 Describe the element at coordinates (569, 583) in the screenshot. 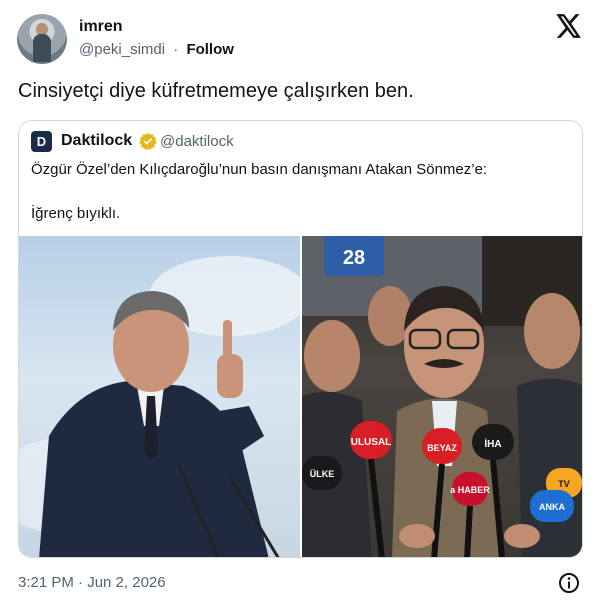

I see `info-icon` at that location.